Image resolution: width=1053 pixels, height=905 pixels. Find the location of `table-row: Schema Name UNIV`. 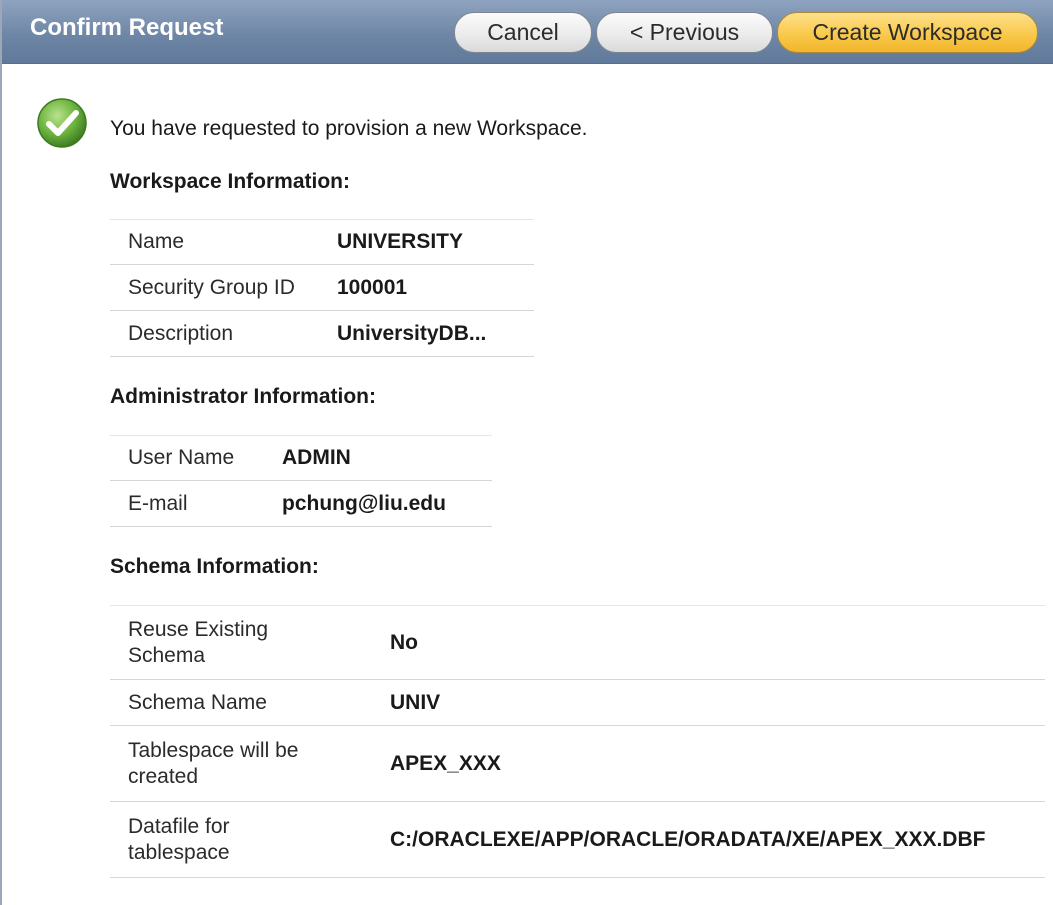

table-row: Schema Name UNIV is located at coordinates (577, 702).